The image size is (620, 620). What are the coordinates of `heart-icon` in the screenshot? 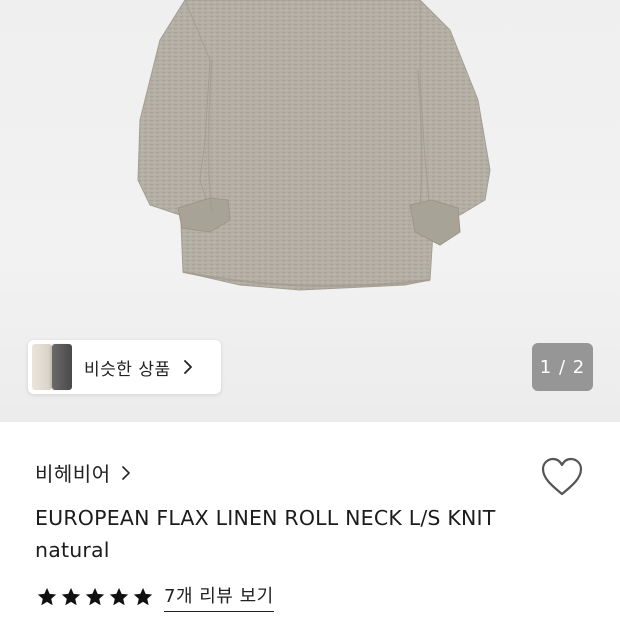 It's located at (562, 476).